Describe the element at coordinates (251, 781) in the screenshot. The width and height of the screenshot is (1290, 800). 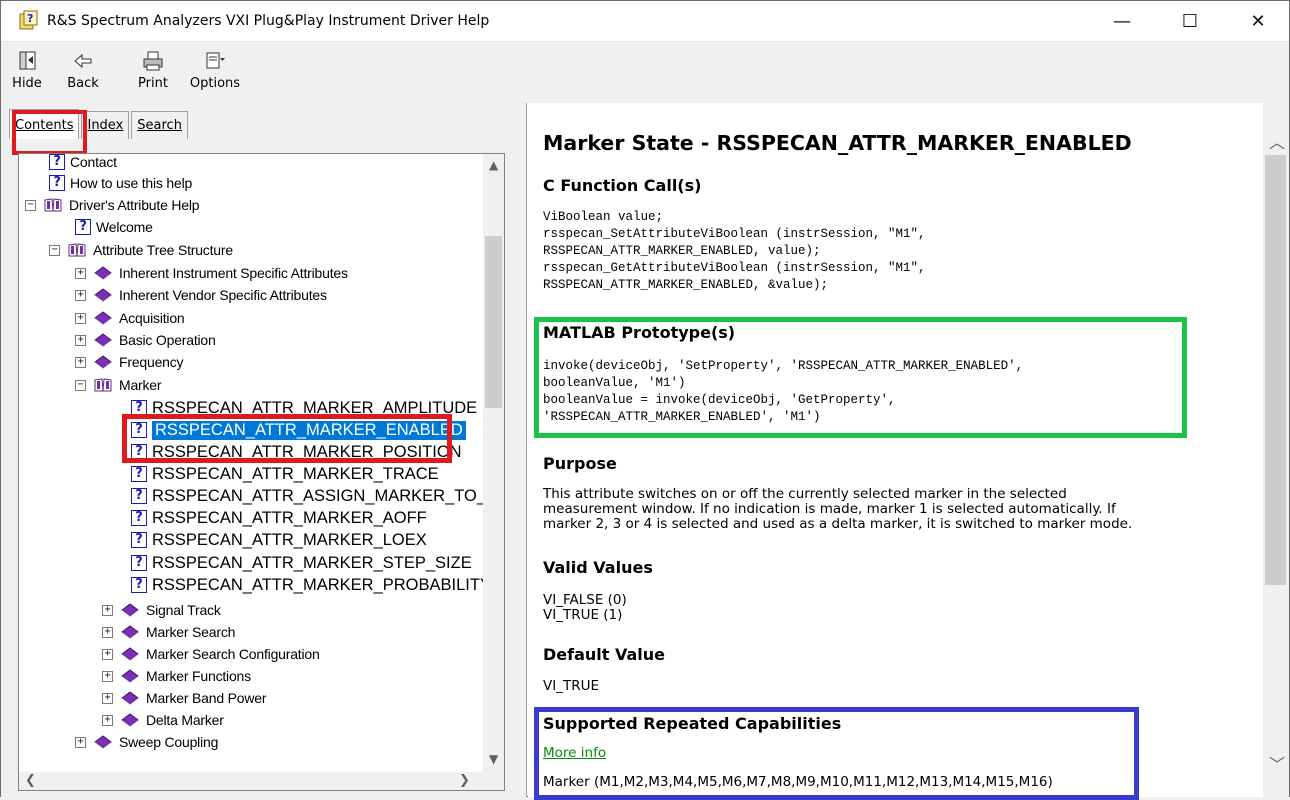
I see `tree-horizontal-scrollbar: ❮ ❯` at that location.